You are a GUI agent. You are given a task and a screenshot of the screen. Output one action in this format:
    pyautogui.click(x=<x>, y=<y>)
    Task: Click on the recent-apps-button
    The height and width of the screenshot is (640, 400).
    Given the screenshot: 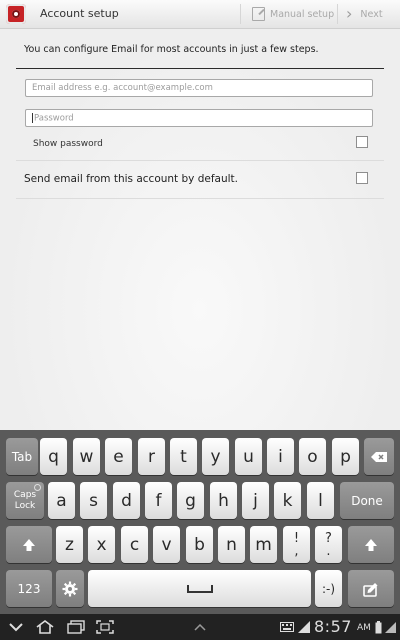 What is the action you would take?
    pyautogui.click(x=76, y=627)
    